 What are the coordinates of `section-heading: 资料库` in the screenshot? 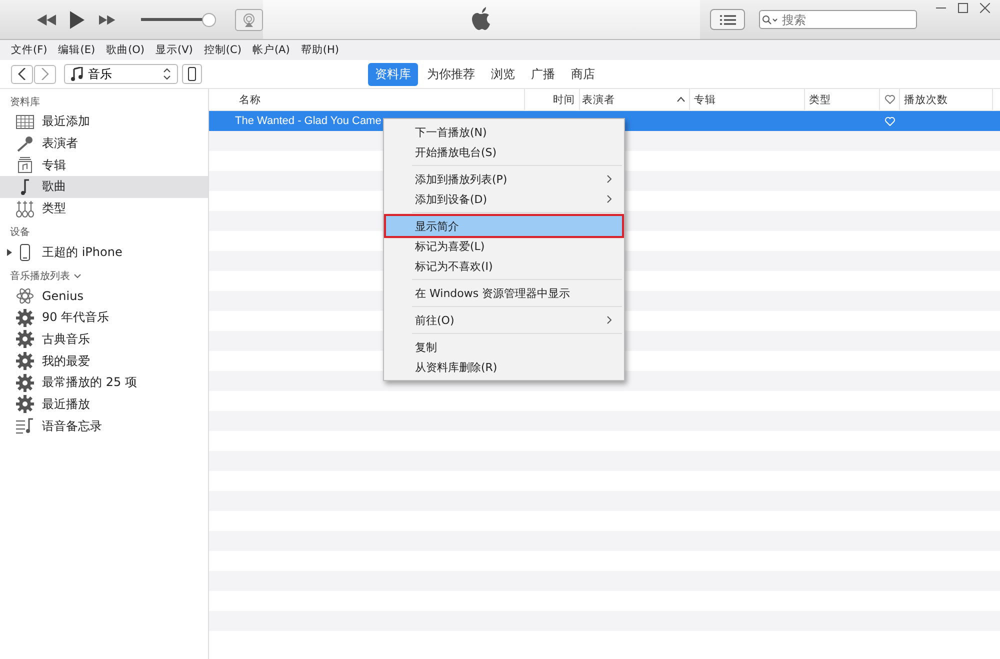 It's located at (25, 102).